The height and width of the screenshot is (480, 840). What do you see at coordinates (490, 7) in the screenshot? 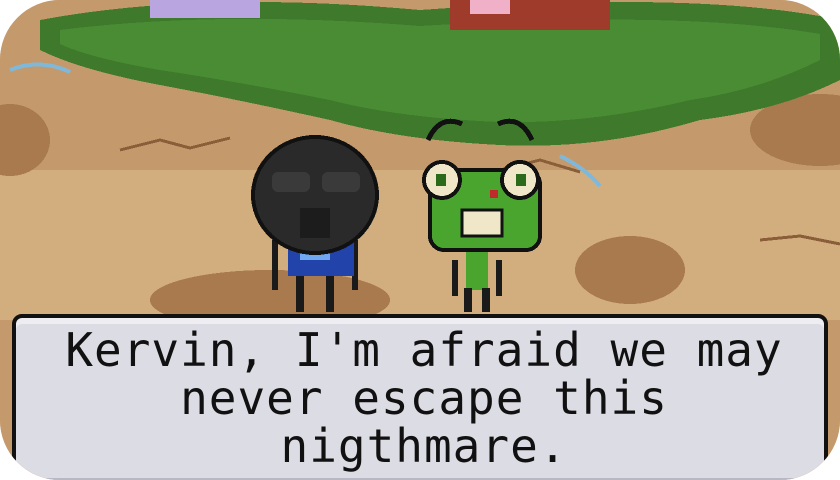
I see `flower-patch-pink` at bounding box center [490, 7].